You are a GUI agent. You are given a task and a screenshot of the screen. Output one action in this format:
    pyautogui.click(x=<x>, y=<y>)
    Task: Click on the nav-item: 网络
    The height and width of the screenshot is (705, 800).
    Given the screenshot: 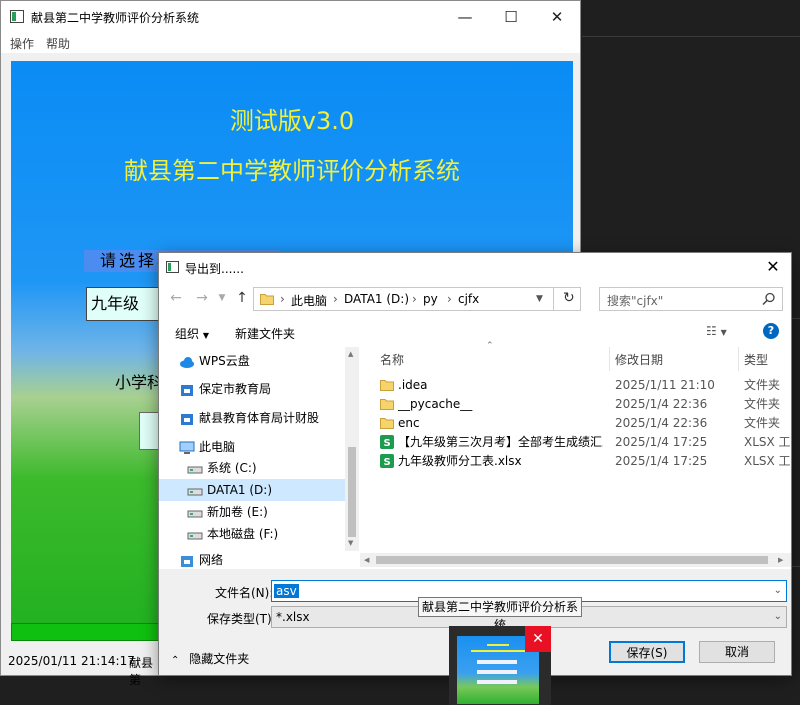 What is the action you would take?
    pyautogui.click(x=252, y=560)
    